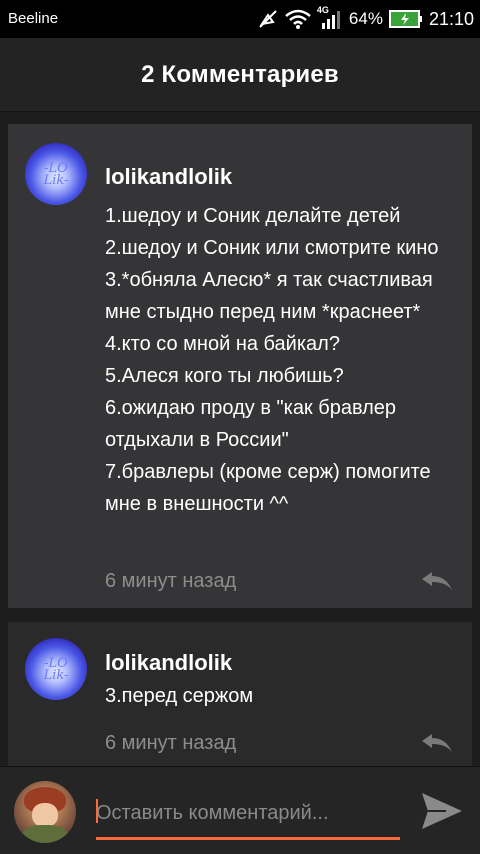 The height and width of the screenshot is (854, 480). What do you see at coordinates (248, 813) in the screenshot?
I see `comment-input` at bounding box center [248, 813].